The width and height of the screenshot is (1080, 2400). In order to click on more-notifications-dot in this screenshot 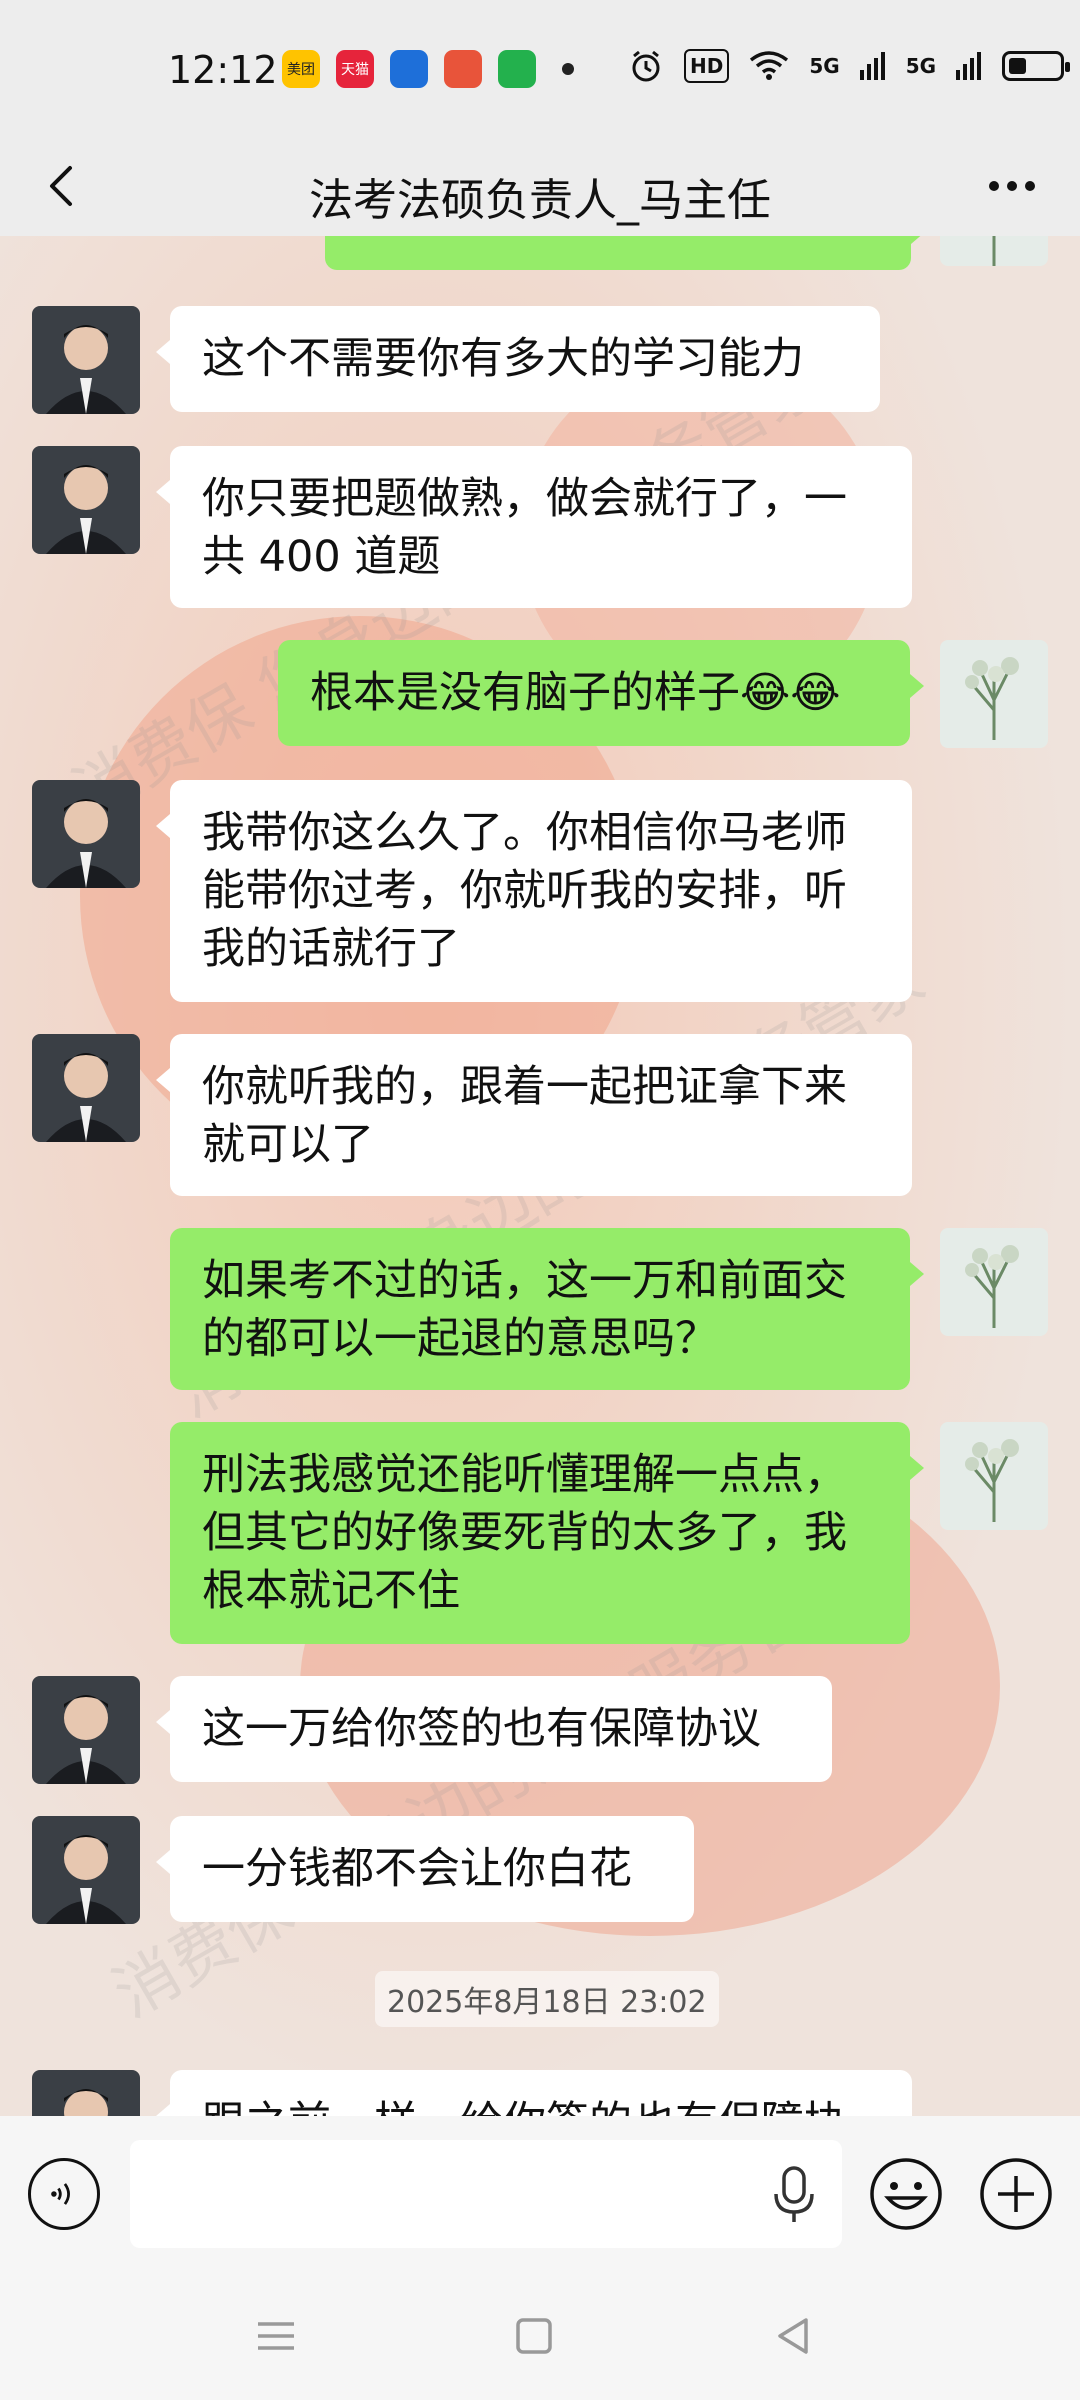, I will do `click(568, 69)`.